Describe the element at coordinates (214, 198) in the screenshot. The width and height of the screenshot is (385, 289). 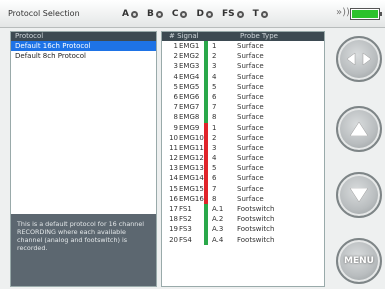
I see `position-value: 8` at that location.